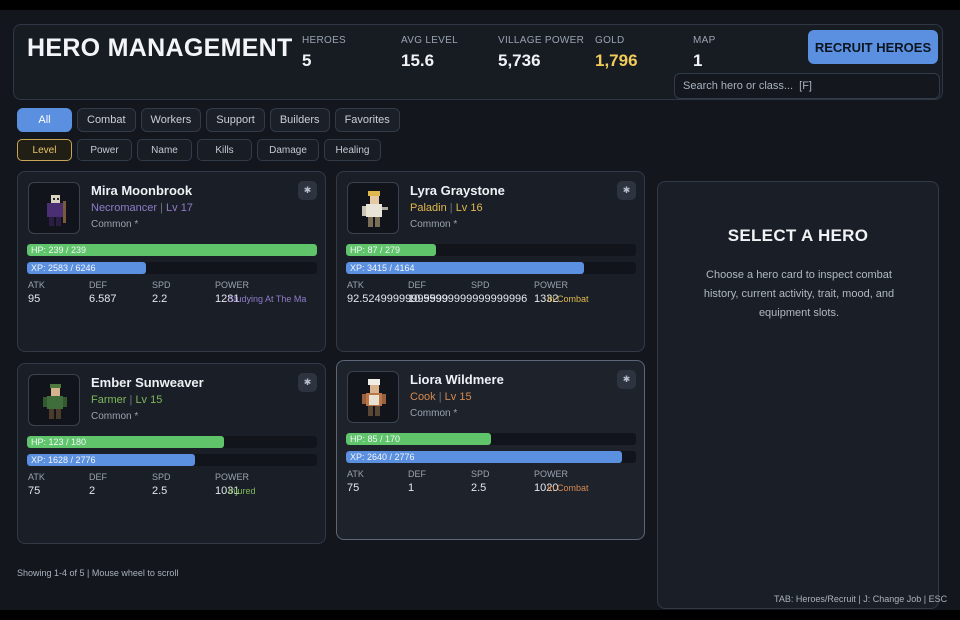 This screenshot has height=620, width=960. What do you see at coordinates (44, 150) in the screenshot?
I see `sort-level: Level` at bounding box center [44, 150].